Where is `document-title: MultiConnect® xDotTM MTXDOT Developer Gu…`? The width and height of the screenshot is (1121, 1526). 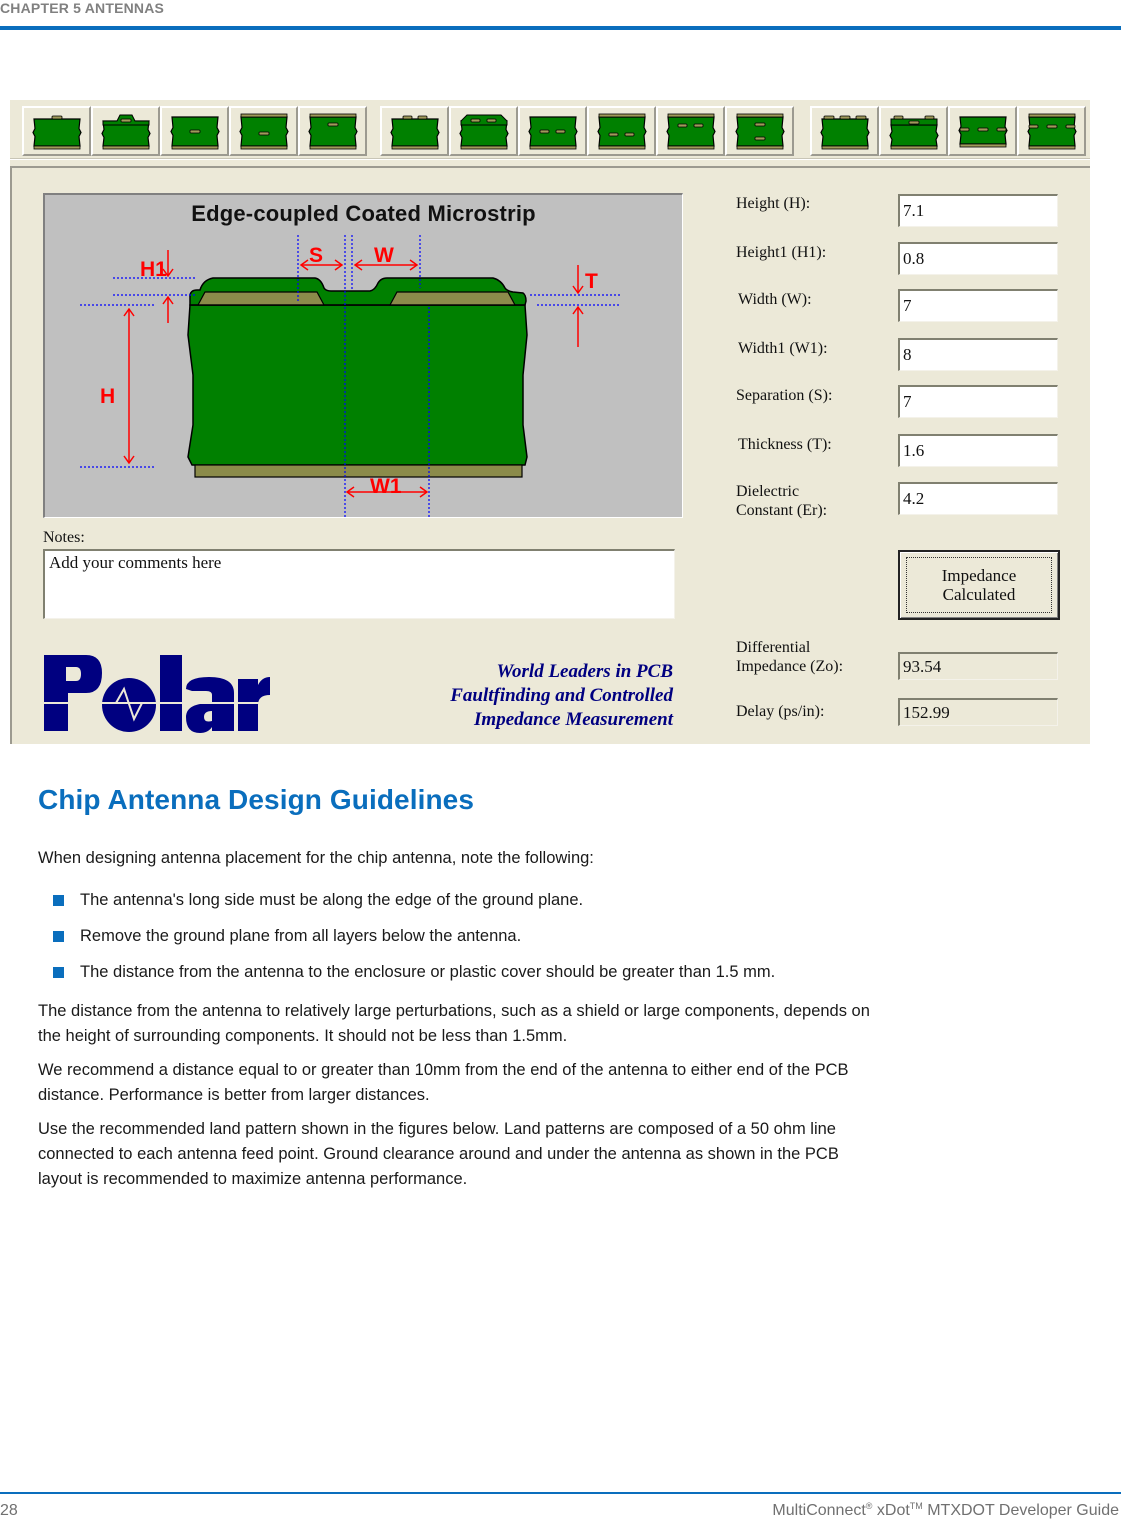
document-title: MultiConnect® xDotTM MTXDOT Developer Gu… is located at coordinates (945, 1510).